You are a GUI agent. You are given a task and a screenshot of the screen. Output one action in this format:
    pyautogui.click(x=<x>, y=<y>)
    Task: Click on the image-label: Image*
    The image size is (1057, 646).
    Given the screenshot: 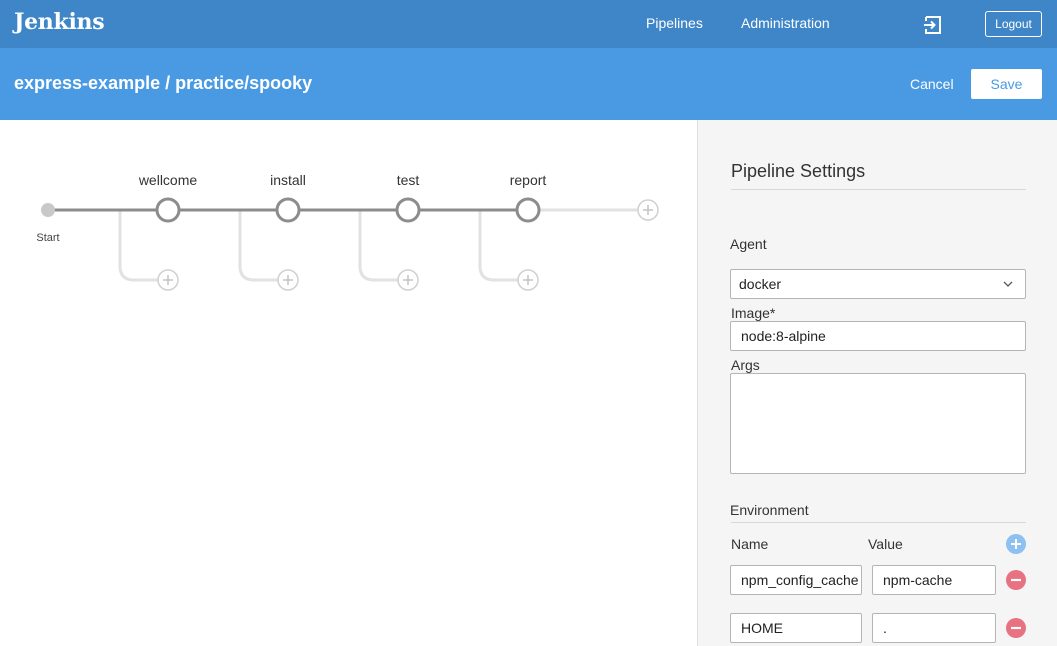 What is the action you would take?
    pyautogui.click(x=753, y=313)
    